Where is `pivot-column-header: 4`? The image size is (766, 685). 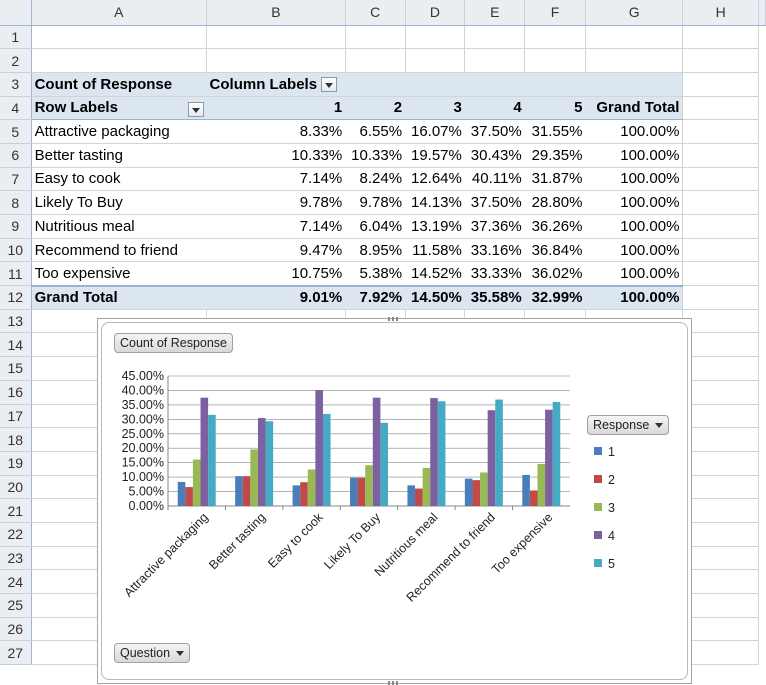 pivot-column-header: 4 is located at coordinates (494, 108).